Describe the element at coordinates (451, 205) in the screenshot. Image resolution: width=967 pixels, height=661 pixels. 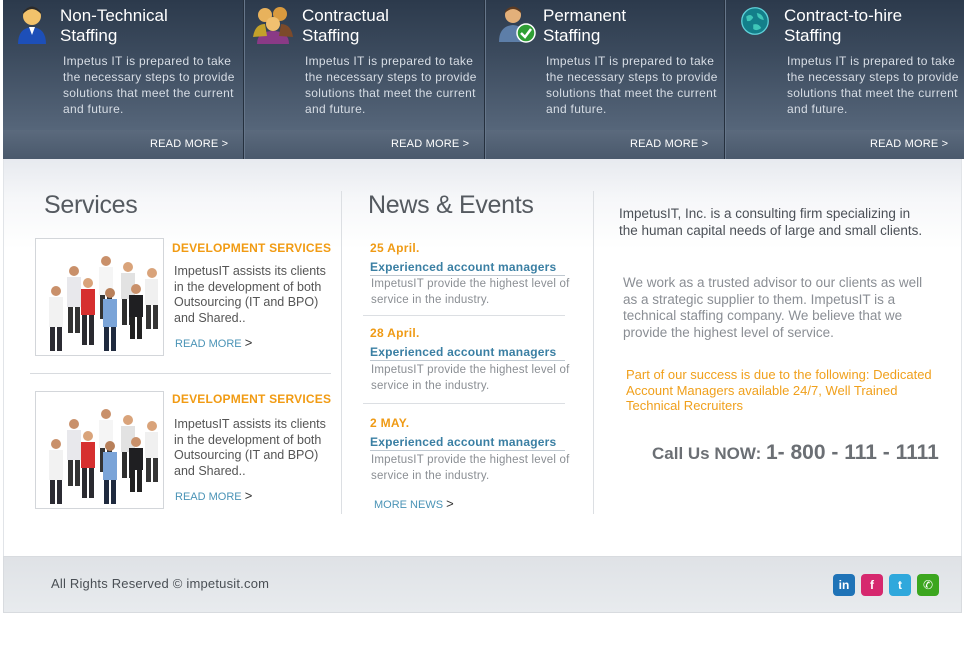
I see `news-heading: News & Events` at that location.